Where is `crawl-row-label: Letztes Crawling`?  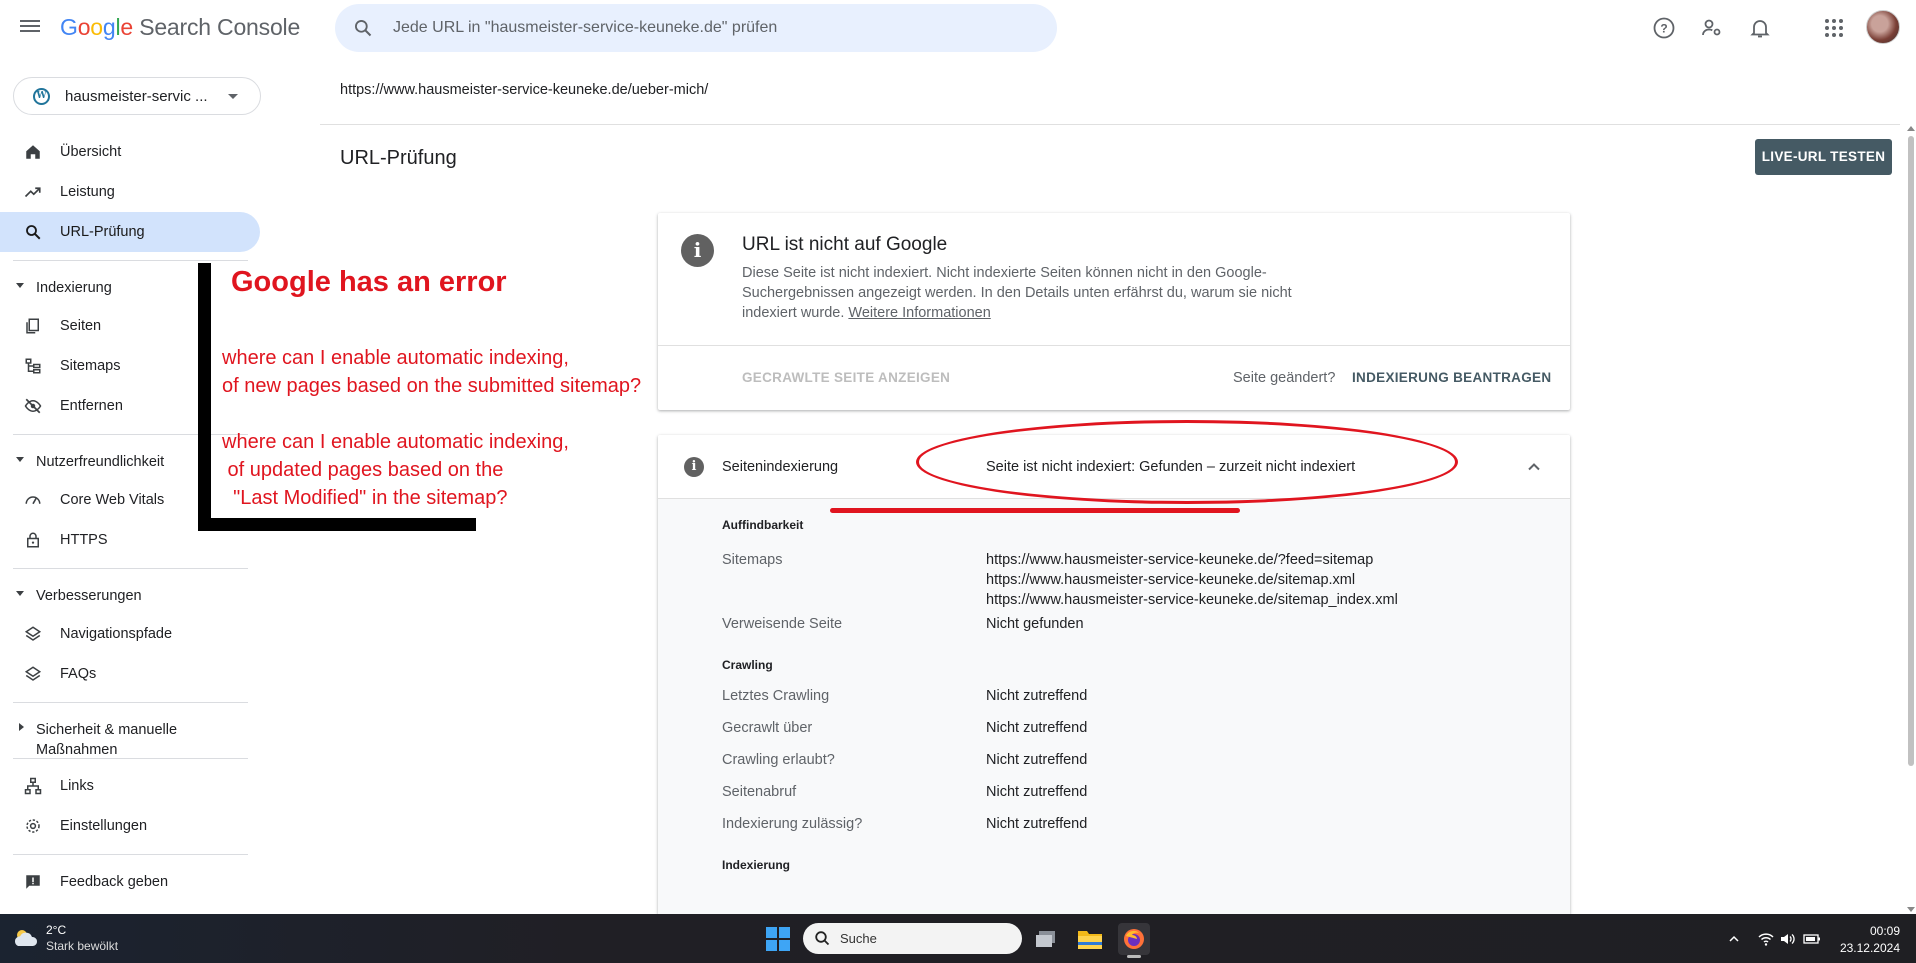 crawl-row-label: Letztes Crawling is located at coordinates (776, 696).